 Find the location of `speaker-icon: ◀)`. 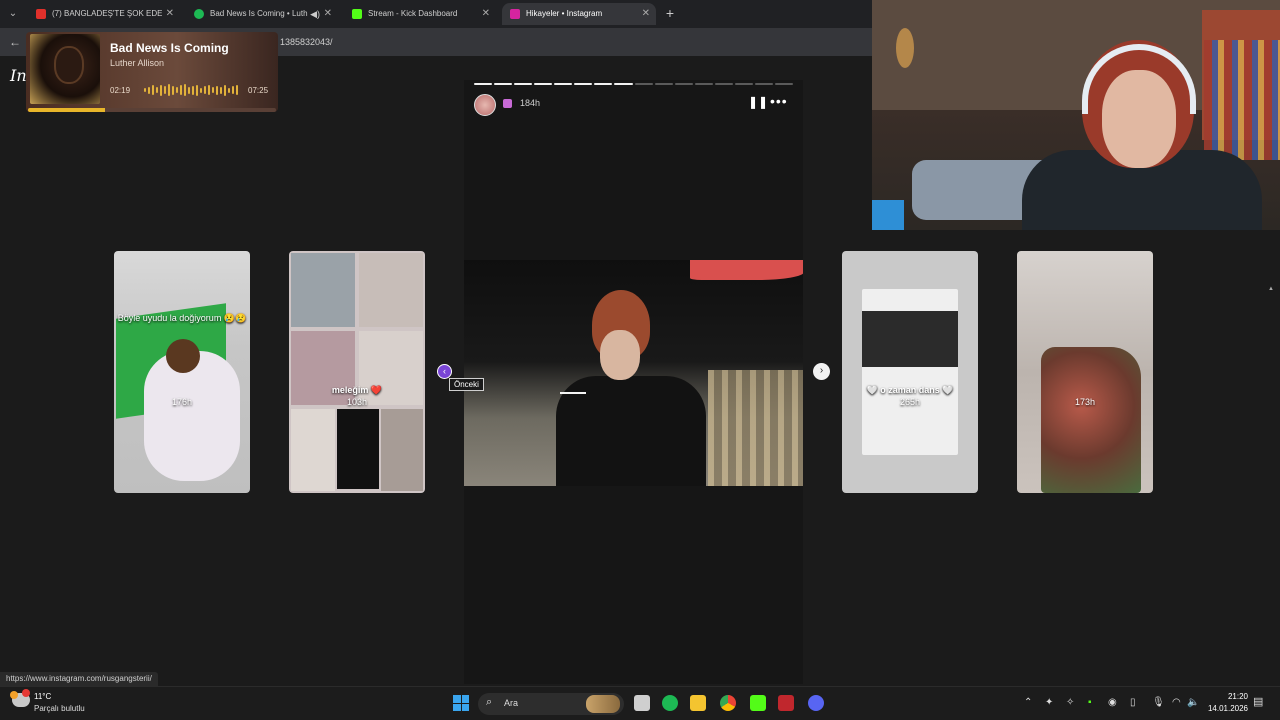

speaker-icon: ◀) is located at coordinates (315, 14).